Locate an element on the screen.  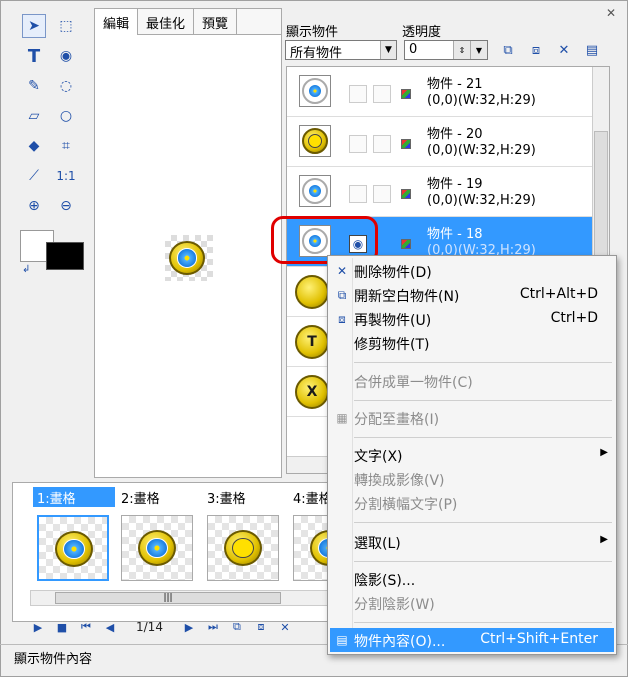
menu-item-merge: 合併成單一物件(C) is located at coordinates (413, 383).